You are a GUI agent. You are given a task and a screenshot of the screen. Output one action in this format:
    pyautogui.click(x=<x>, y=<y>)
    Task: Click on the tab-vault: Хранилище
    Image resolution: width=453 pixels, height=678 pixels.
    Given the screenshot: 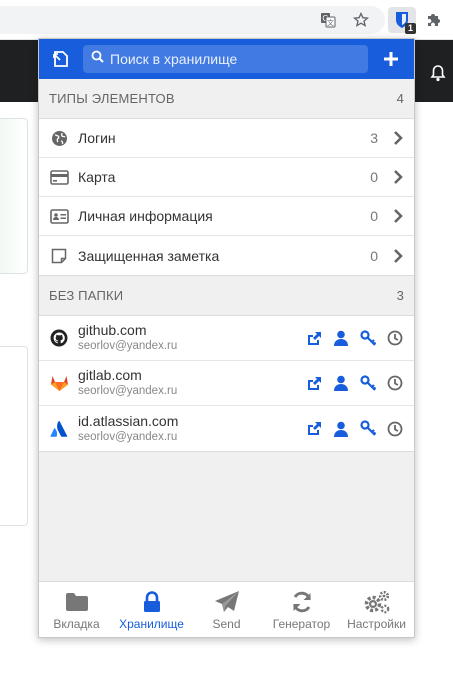 What is the action you would take?
    pyautogui.click(x=151, y=609)
    